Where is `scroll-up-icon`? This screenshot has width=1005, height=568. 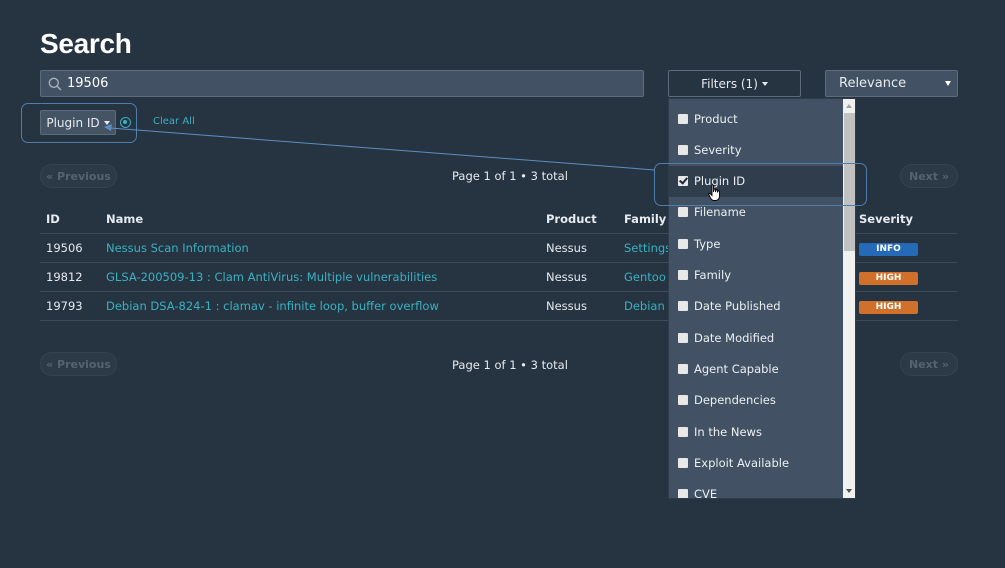
scroll-up-icon is located at coordinates (849, 106).